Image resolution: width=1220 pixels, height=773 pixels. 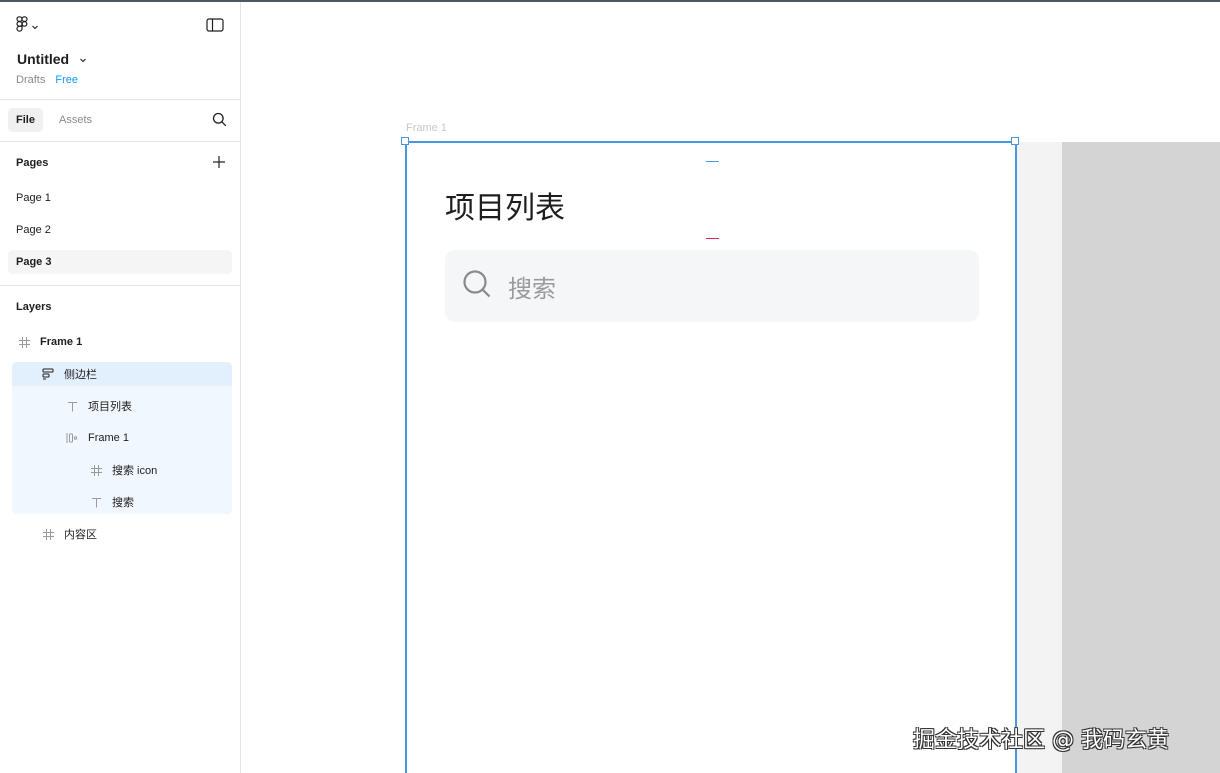 I want to click on file-header: Untitled Drafts Free, so click(x=120, y=51).